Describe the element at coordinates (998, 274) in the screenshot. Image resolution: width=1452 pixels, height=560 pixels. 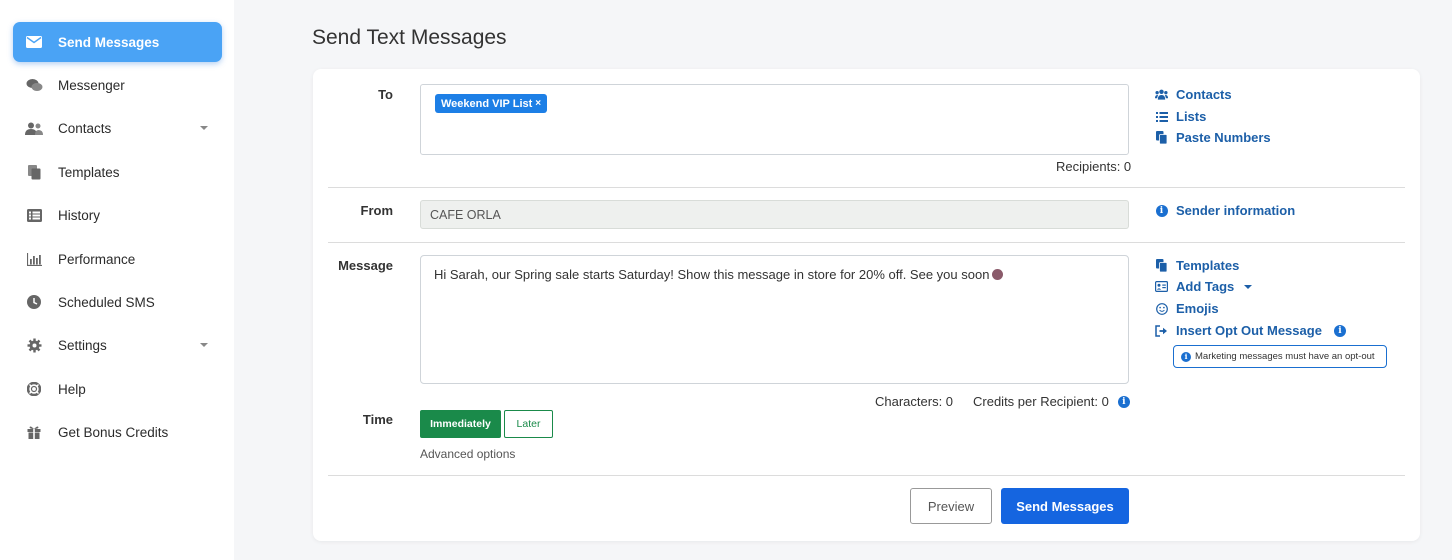
I see `emoji-icon` at that location.